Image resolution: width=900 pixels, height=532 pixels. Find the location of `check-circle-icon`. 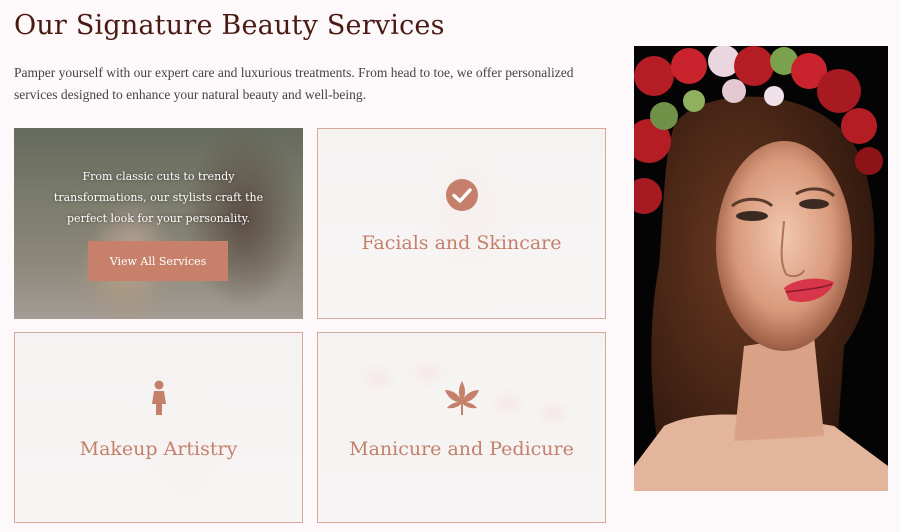

check-circle-icon is located at coordinates (462, 197).